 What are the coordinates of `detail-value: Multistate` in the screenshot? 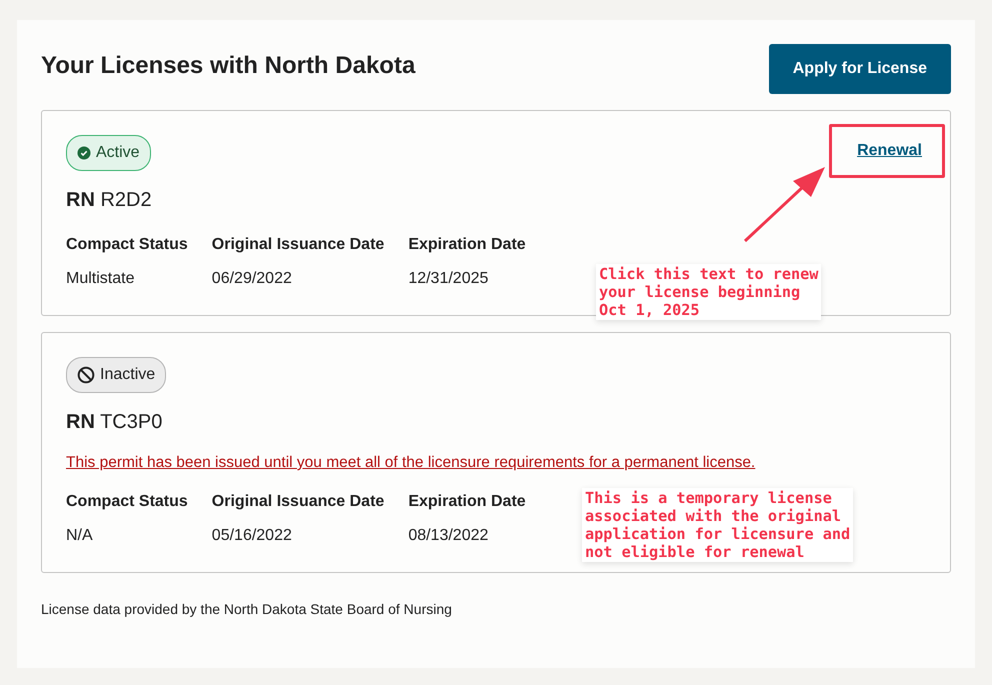 It's located at (101, 279).